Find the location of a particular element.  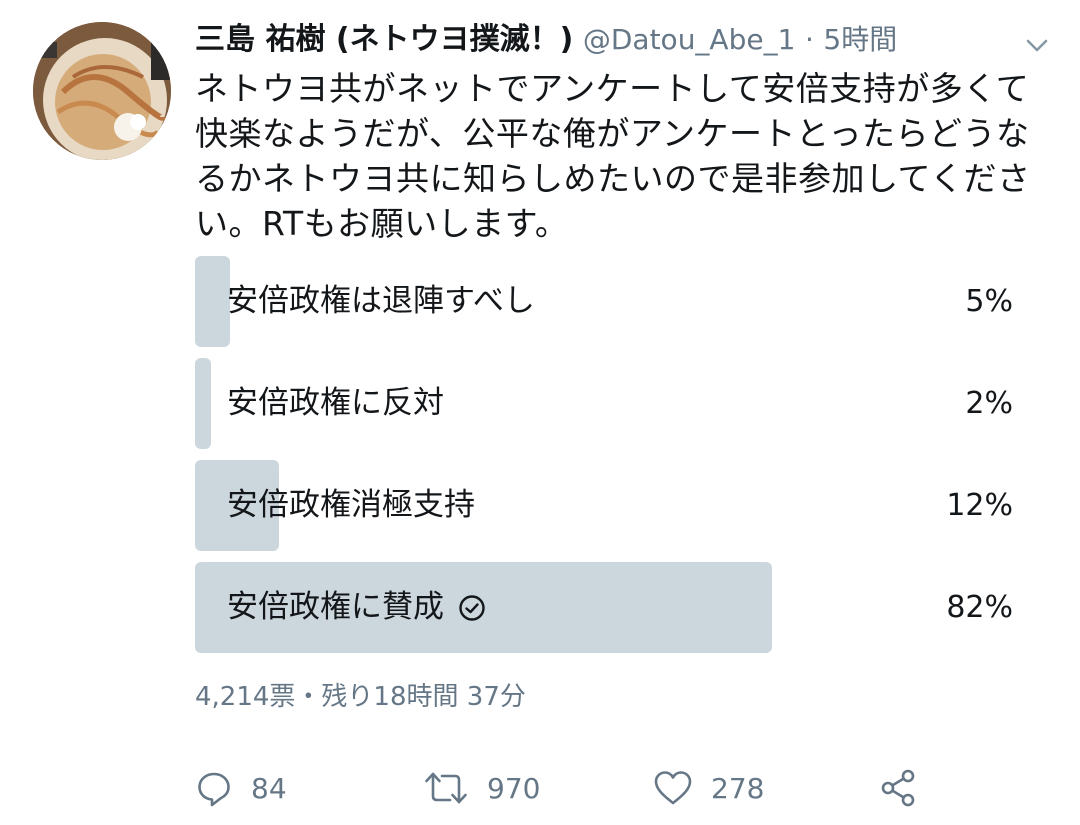

poll-option-label-container: 安倍政権に賛成 is located at coordinates (356, 607).